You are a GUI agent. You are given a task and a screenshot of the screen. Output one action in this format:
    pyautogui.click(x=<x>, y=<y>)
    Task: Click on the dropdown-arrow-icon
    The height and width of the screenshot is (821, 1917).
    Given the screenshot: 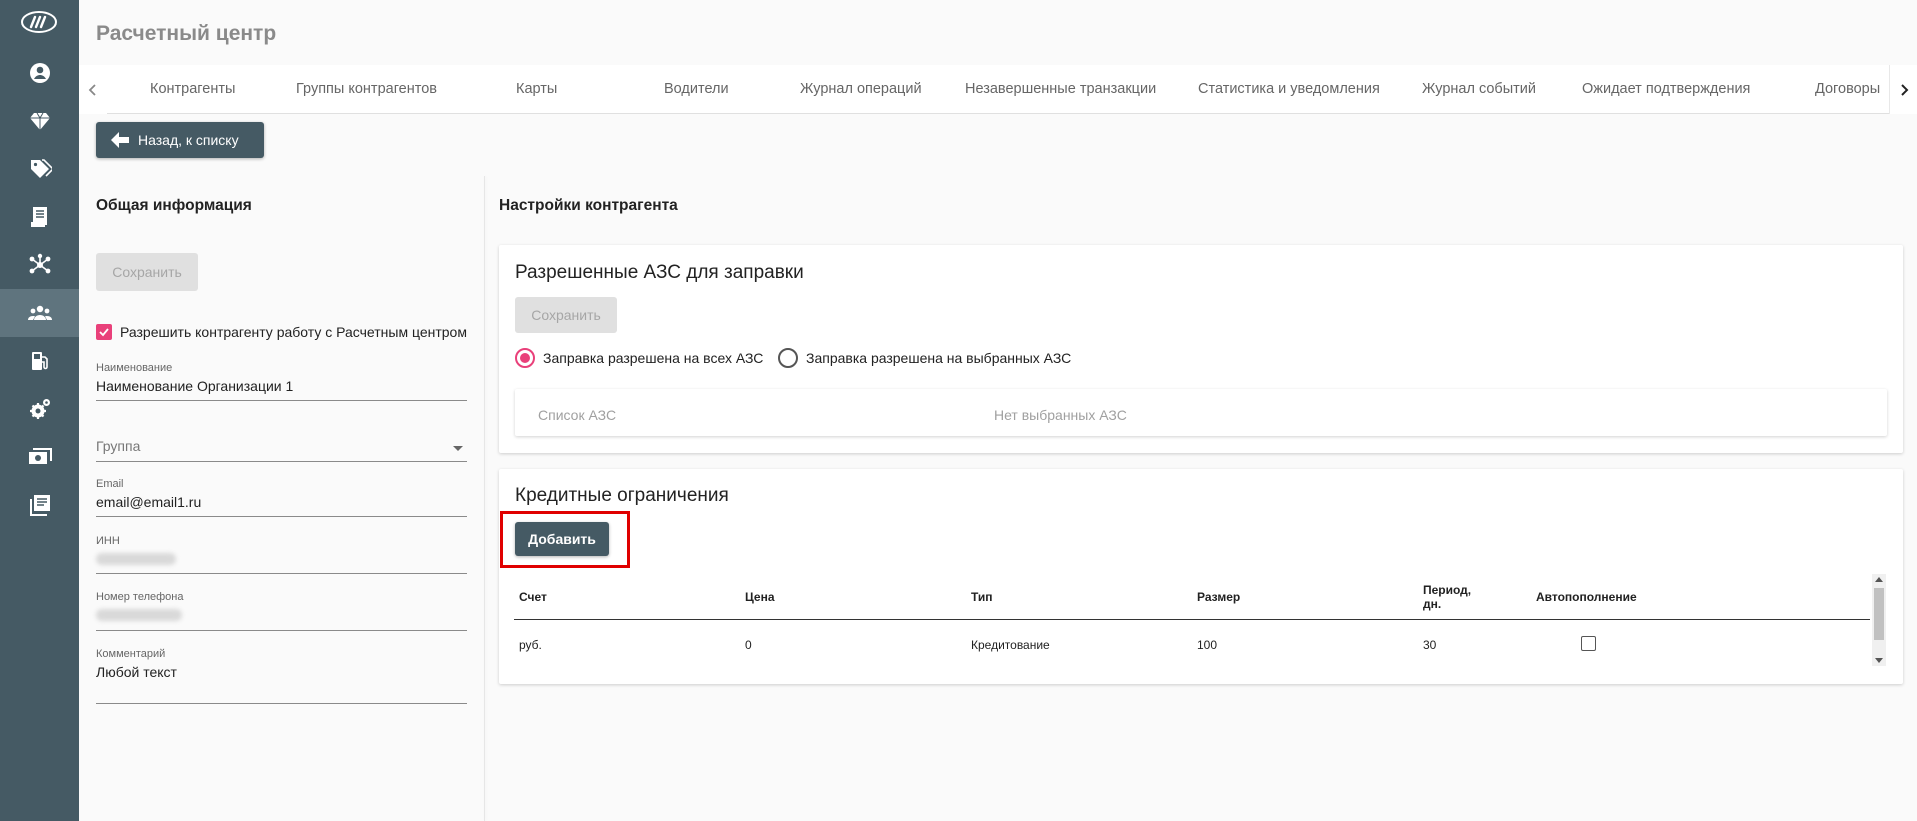 What is the action you would take?
    pyautogui.click(x=458, y=448)
    